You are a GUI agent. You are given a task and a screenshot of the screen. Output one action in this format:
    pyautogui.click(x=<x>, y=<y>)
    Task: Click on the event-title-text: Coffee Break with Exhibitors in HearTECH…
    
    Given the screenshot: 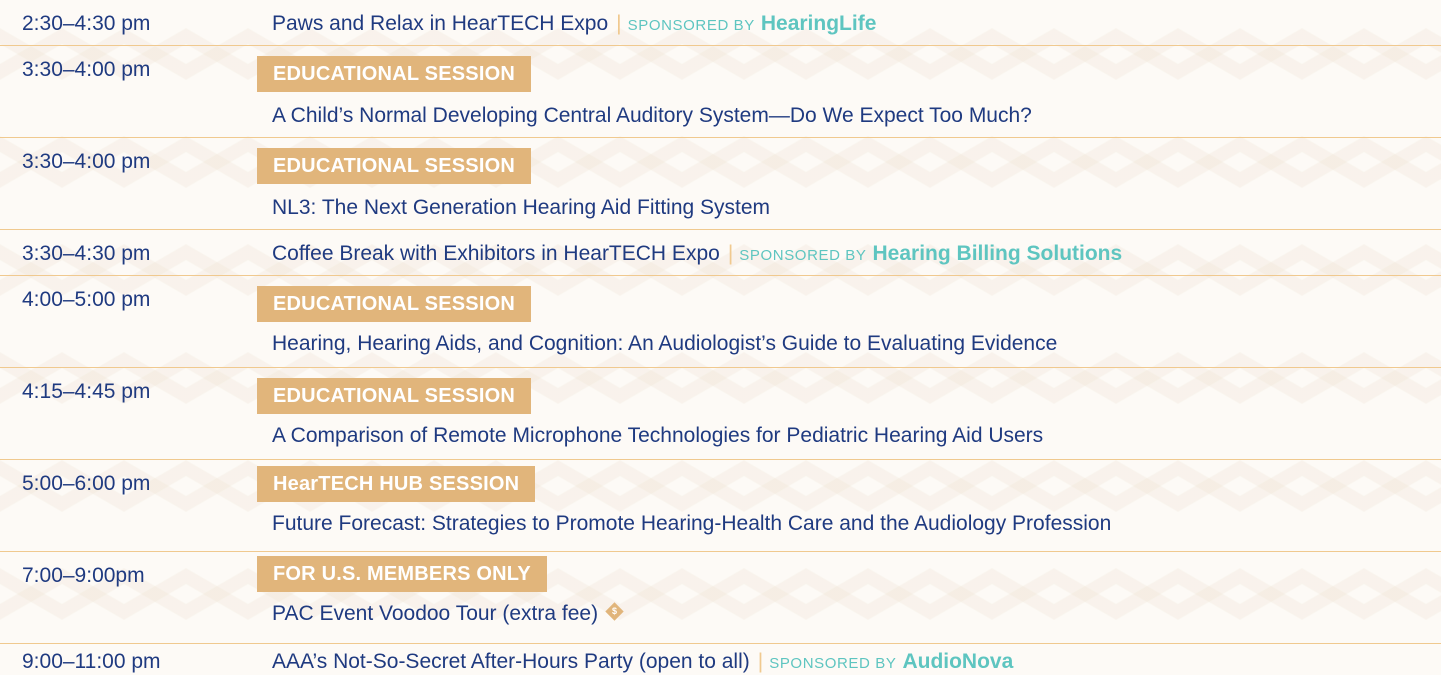 What is the action you would take?
    pyautogui.click(x=496, y=253)
    